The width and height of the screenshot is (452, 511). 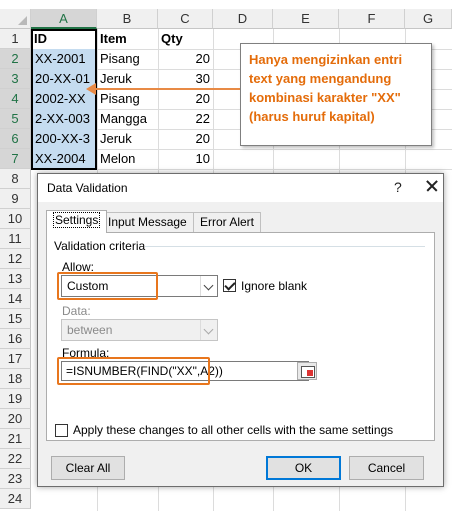 What do you see at coordinates (15, 119) in the screenshot?
I see `row-header: 5` at bounding box center [15, 119].